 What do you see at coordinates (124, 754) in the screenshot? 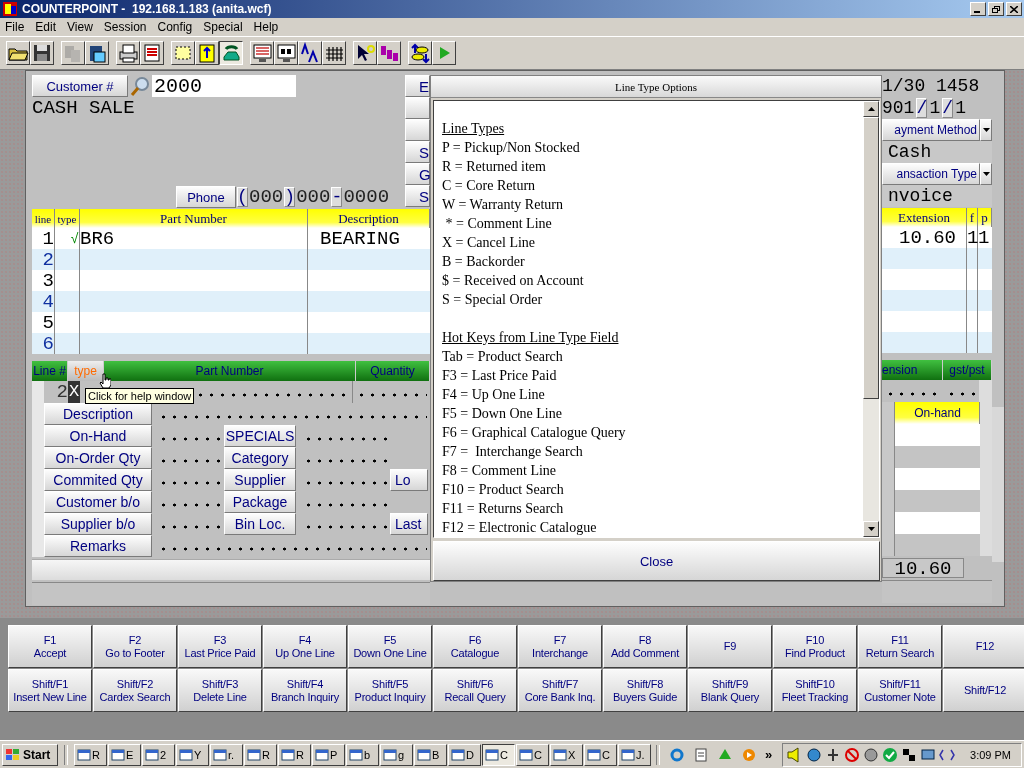
I see `taskbar-button: E` at bounding box center [124, 754].